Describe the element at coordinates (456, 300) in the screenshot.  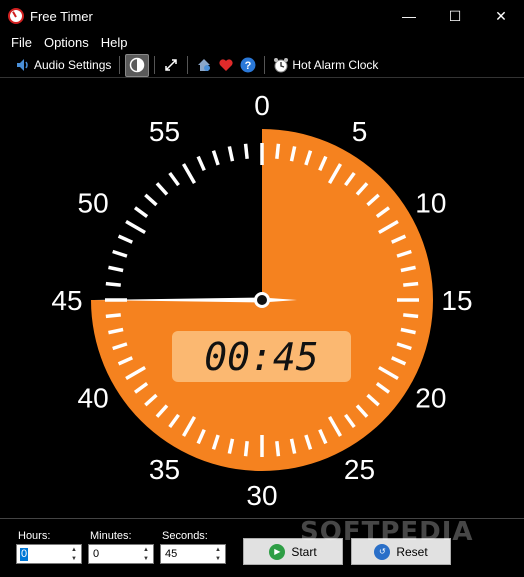
I see `dial-number: 15` at that location.